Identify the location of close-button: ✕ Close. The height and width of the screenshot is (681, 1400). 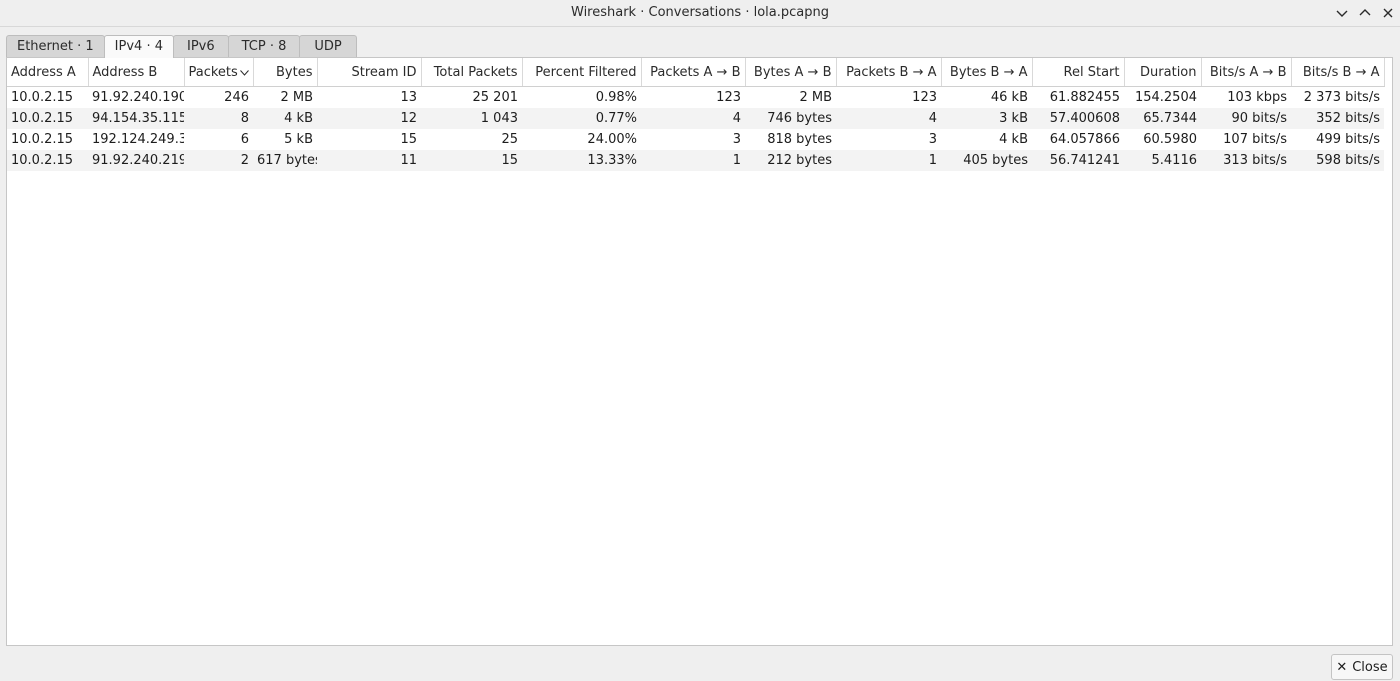
(1362, 667).